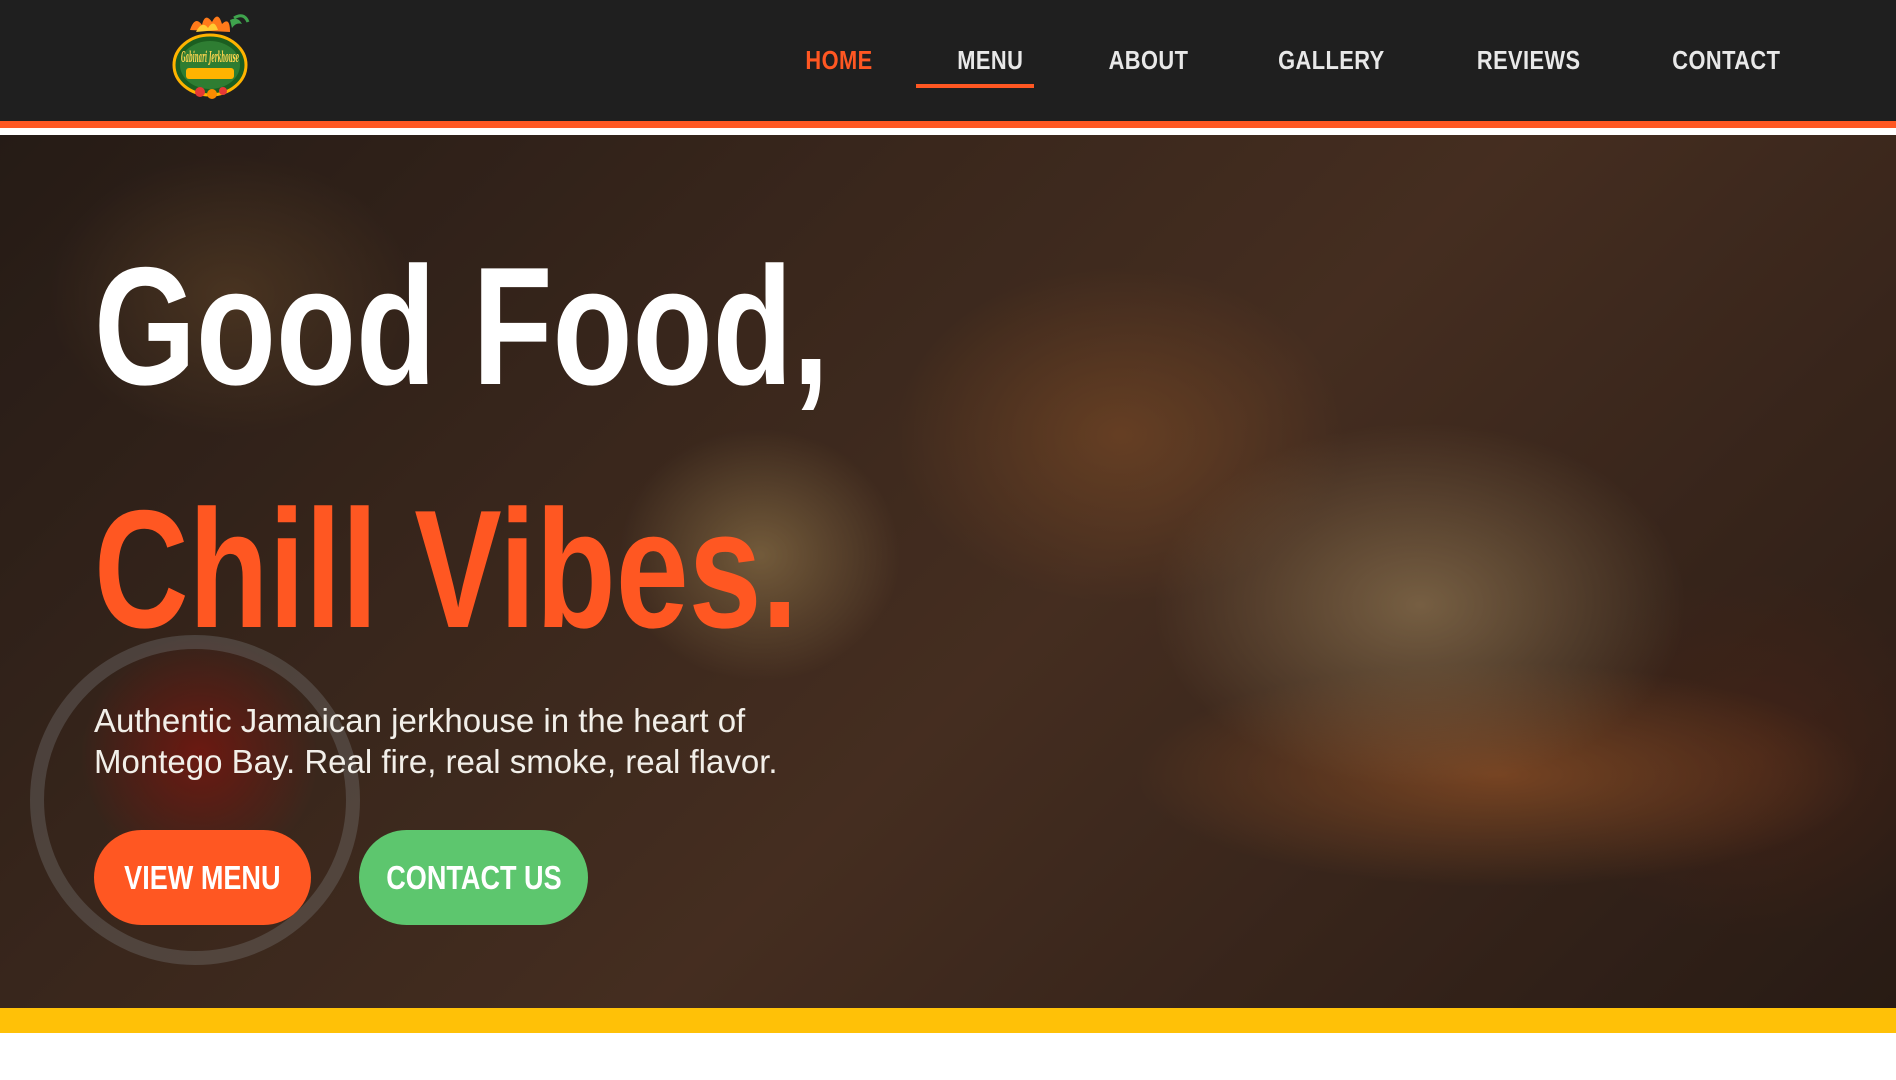 This screenshot has height=1080, width=1896. Describe the element at coordinates (462, 326) in the screenshot. I see `hero-title-line-1: Good Food,` at that location.